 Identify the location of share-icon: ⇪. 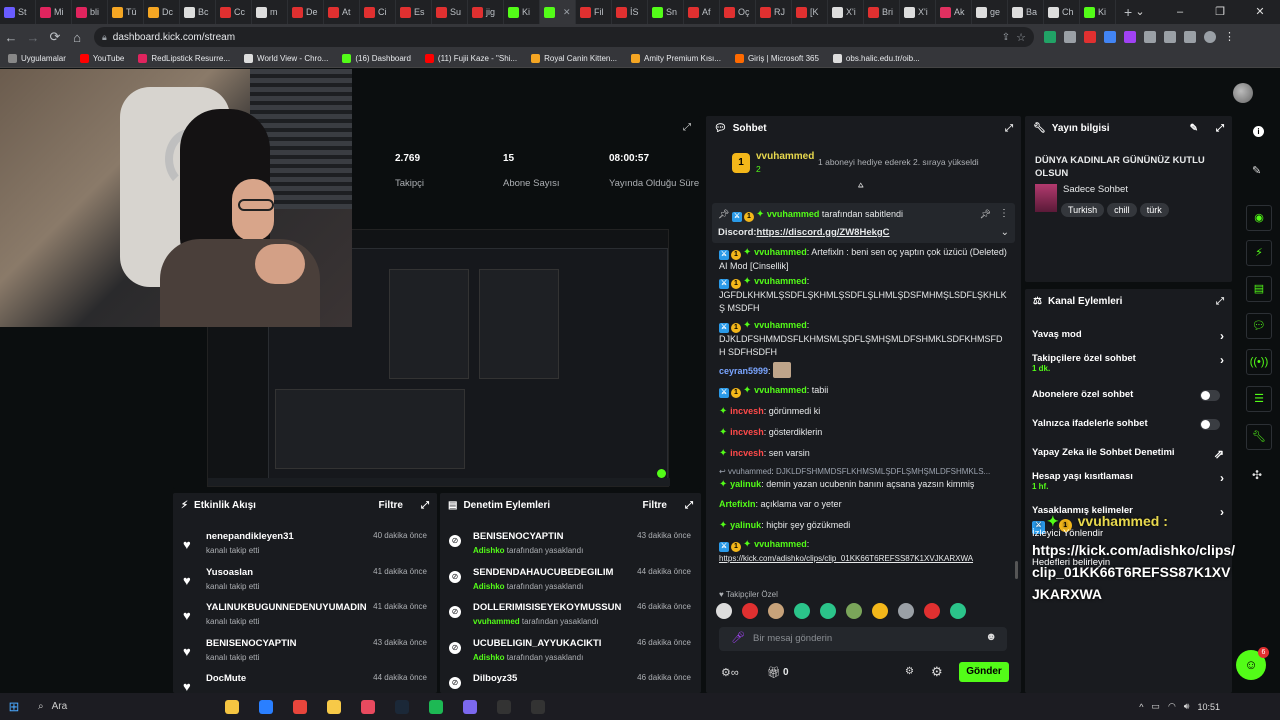
(1006, 37).